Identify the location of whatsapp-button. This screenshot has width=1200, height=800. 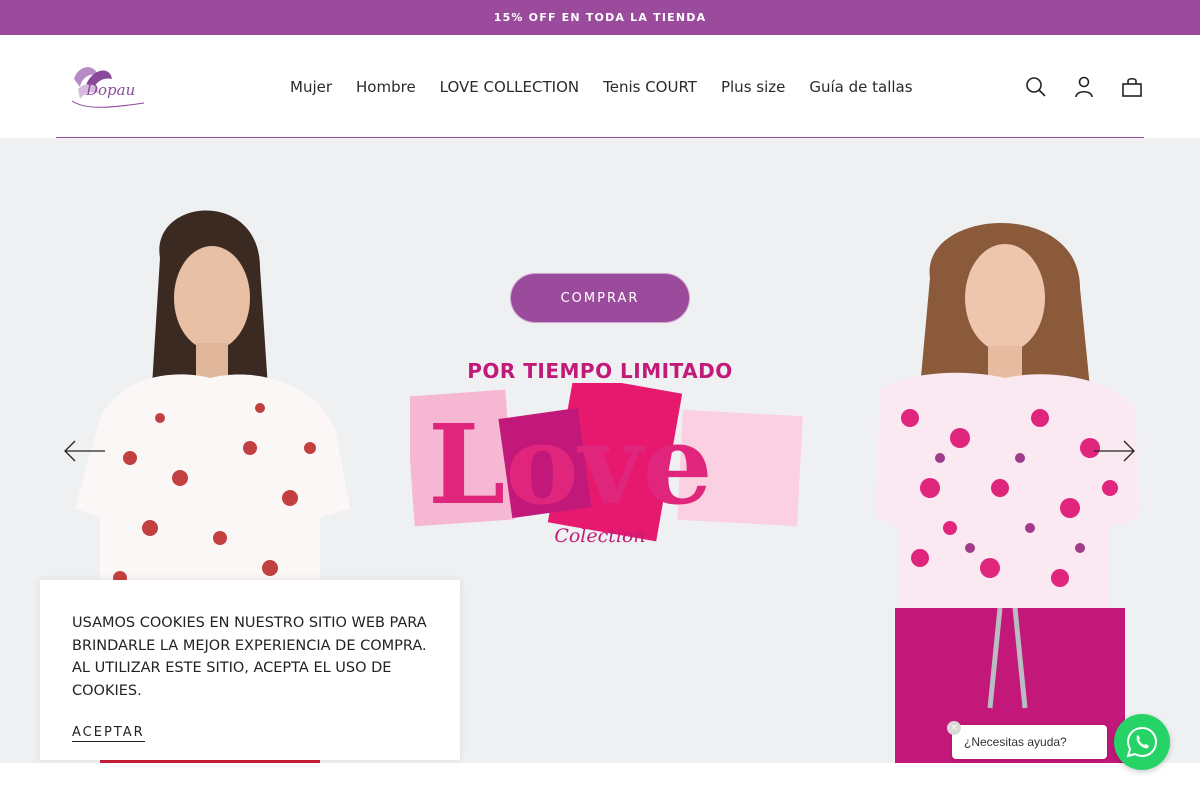
(1142, 742).